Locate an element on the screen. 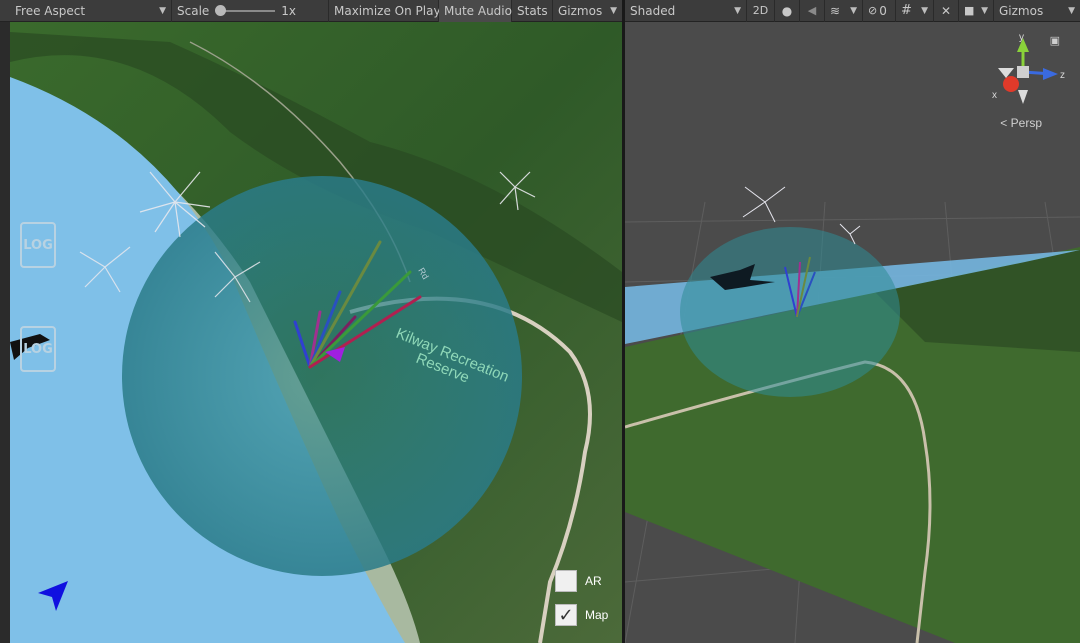 Image resolution: width=1080 pixels, height=643 pixels. scale-value: 1x is located at coordinates (289, 10).